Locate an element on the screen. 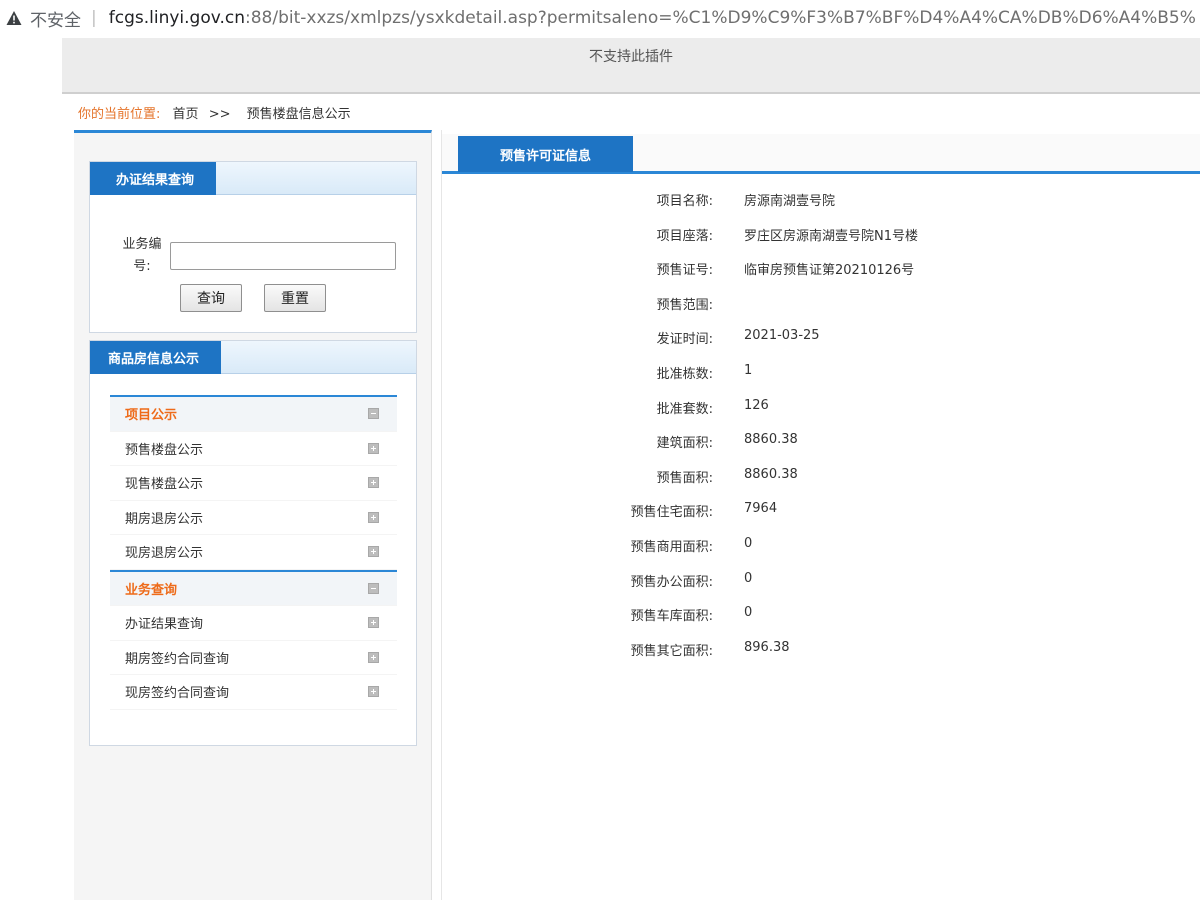  warning-icon is located at coordinates (14, 18).